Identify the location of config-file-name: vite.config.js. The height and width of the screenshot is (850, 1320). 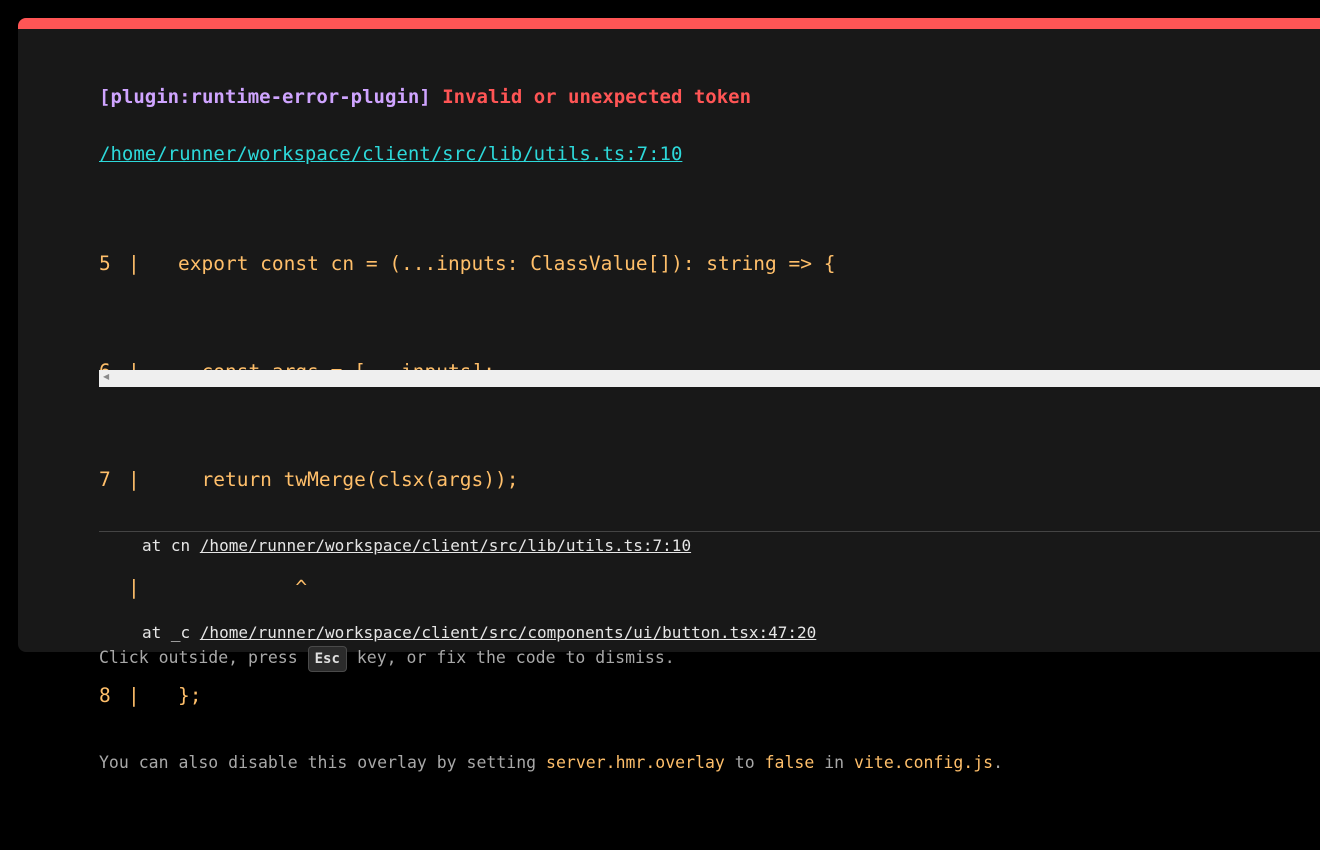
(924, 762).